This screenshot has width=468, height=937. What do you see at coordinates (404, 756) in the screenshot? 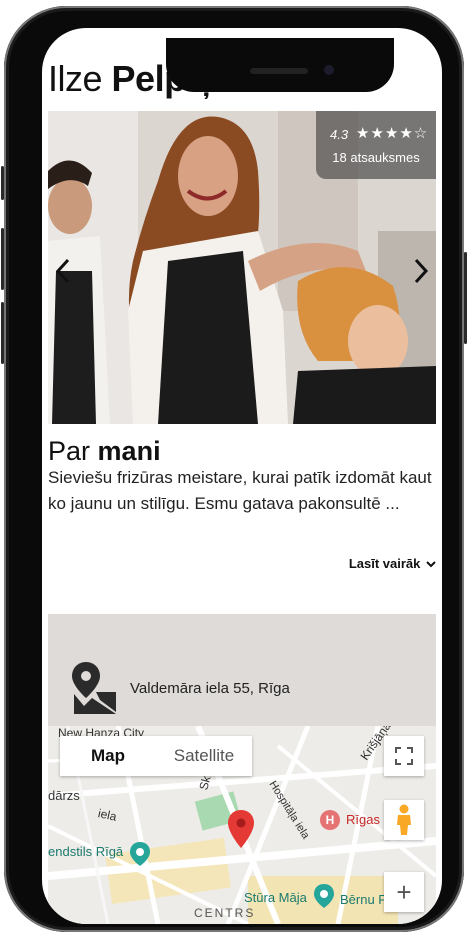
I see `fullscreen-icon` at bounding box center [404, 756].